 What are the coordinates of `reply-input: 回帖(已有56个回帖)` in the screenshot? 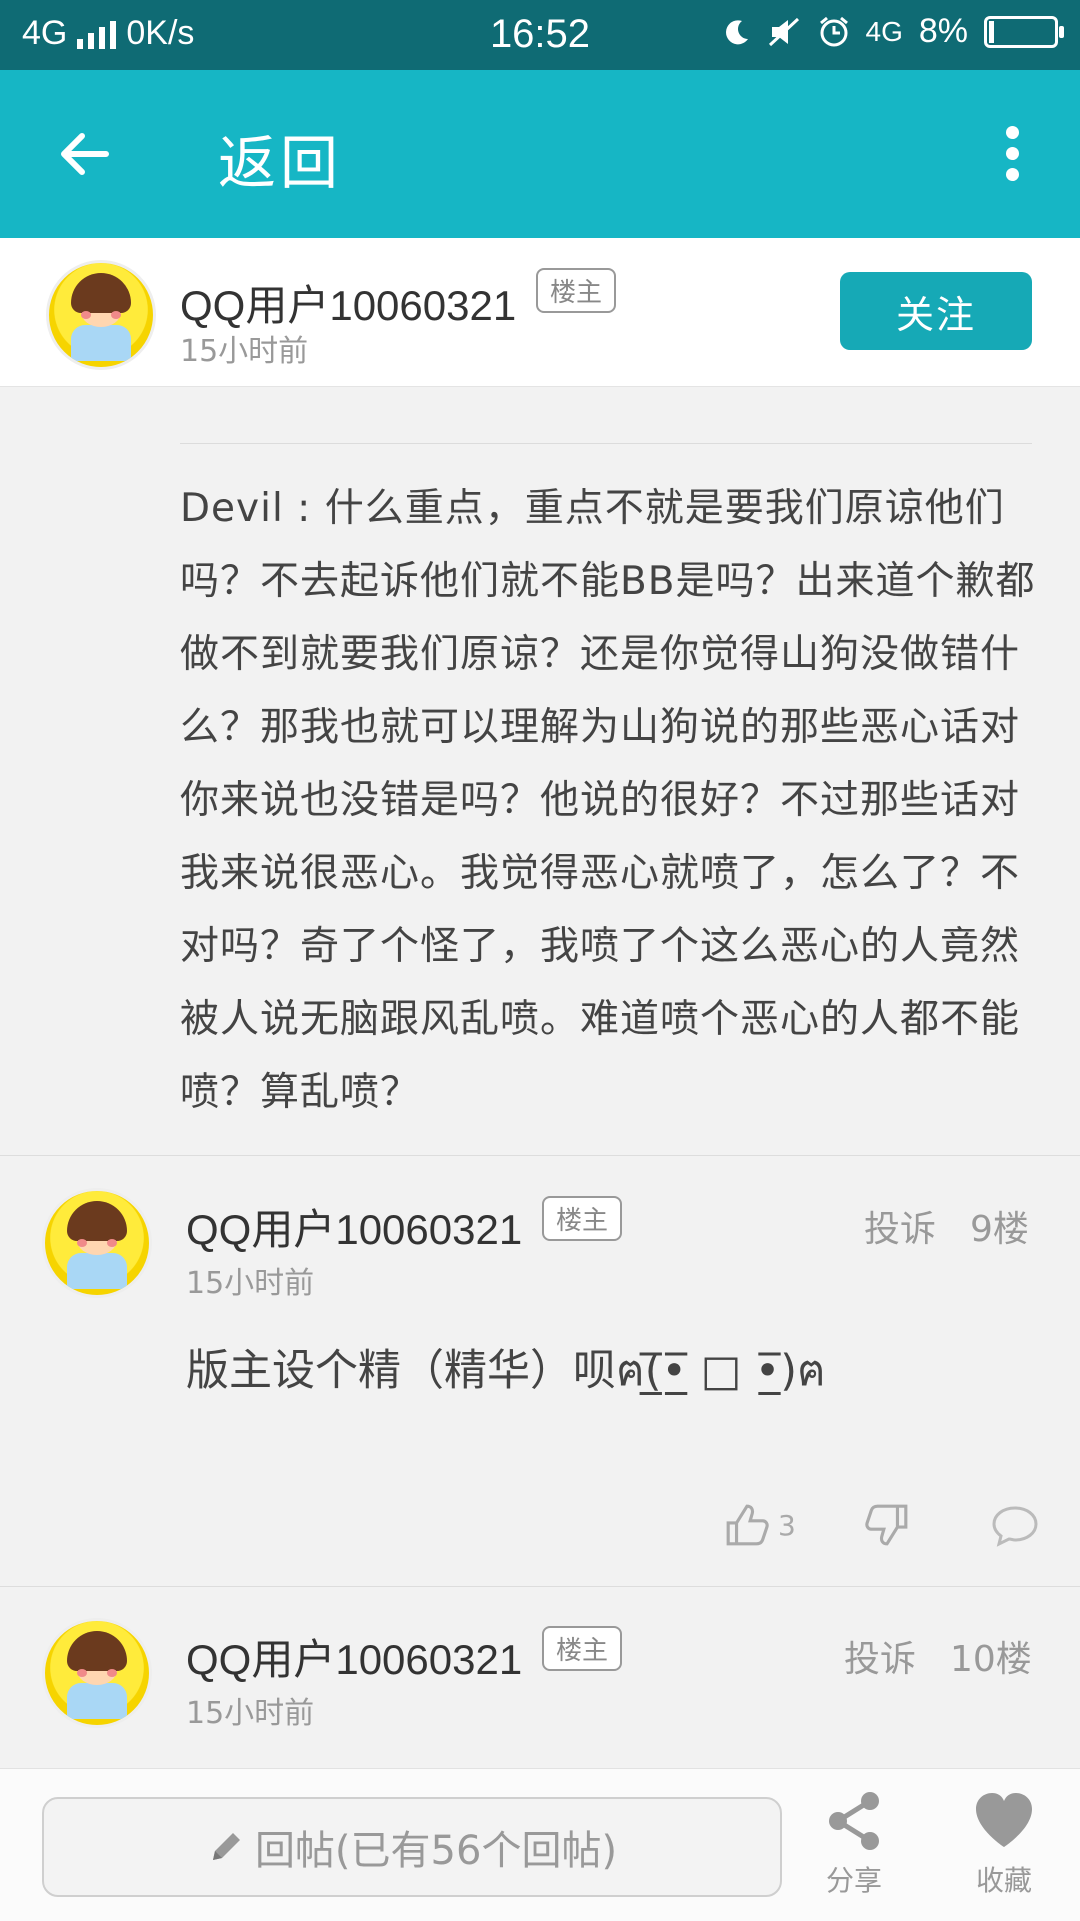 It's located at (412, 1847).